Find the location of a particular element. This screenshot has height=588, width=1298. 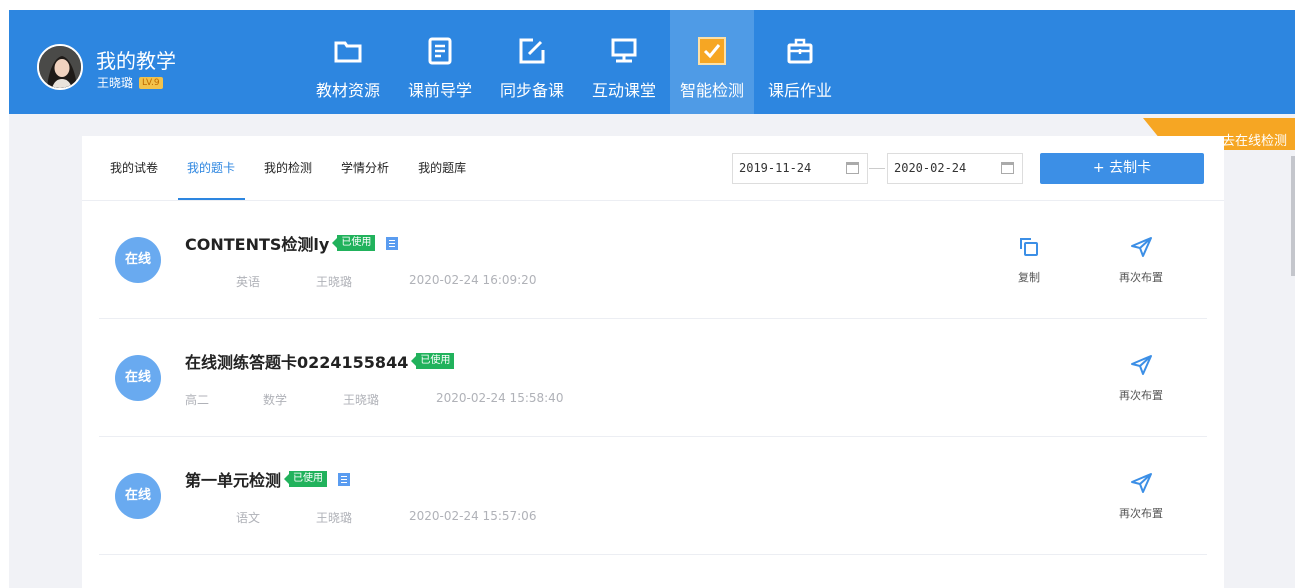

datetime: 2020-02-24 16:09:20 is located at coordinates (473, 280).